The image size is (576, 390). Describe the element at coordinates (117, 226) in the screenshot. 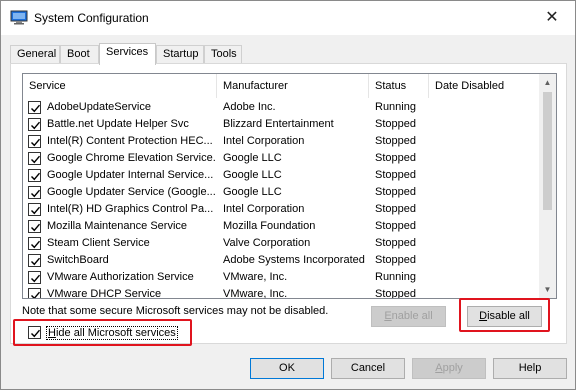

I see `service-name: Mozilla Maintenance Service` at that location.